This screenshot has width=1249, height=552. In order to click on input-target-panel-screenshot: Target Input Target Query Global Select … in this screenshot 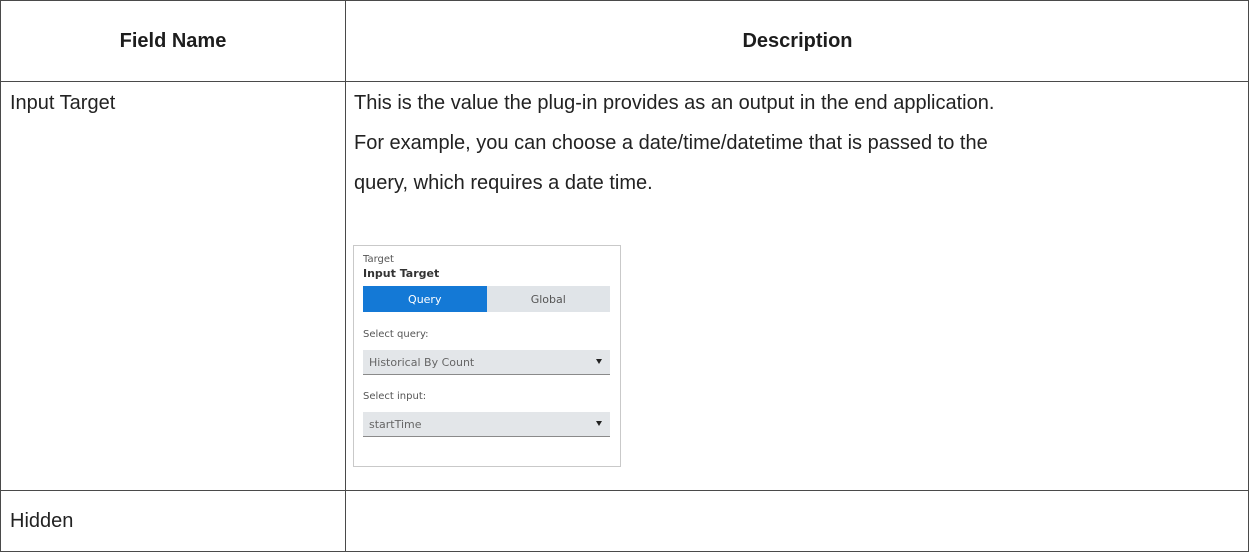, I will do `click(487, 356)`.